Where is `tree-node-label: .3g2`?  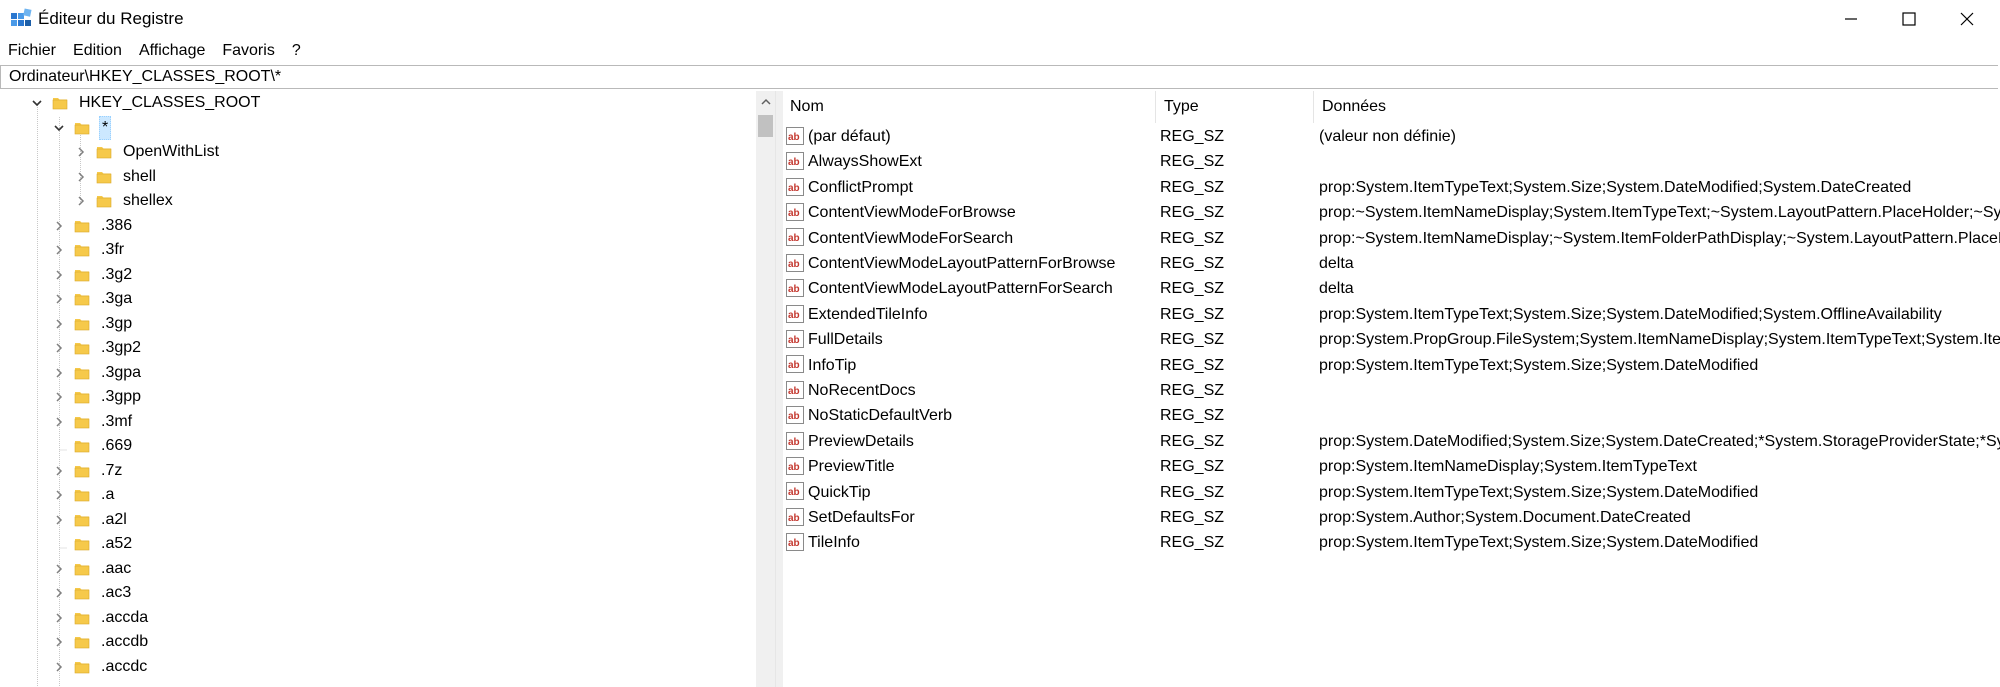 tree-node-label: .3g2 is located at coordinates (116, 275).